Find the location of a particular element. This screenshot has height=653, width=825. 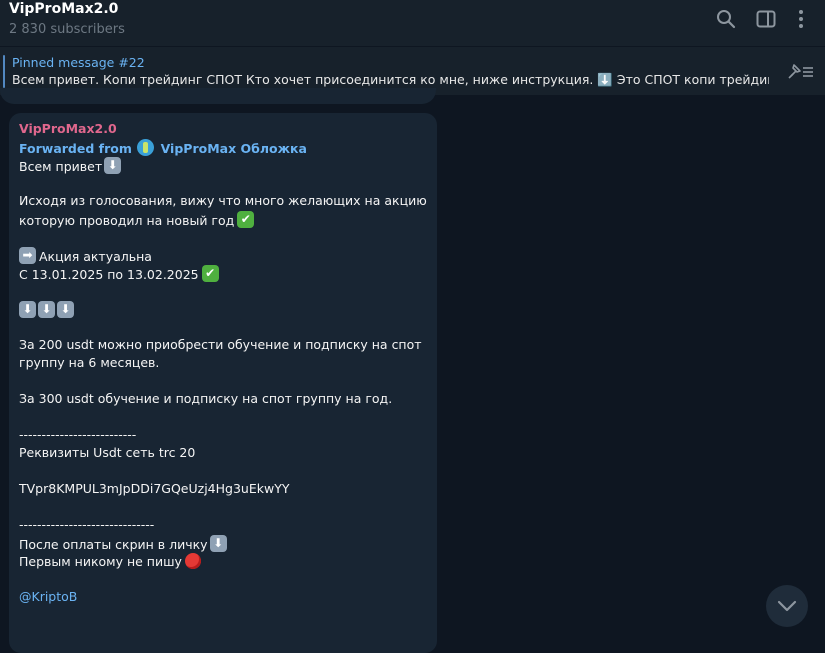

pinned-indicator is located at coordinates (4, 71).